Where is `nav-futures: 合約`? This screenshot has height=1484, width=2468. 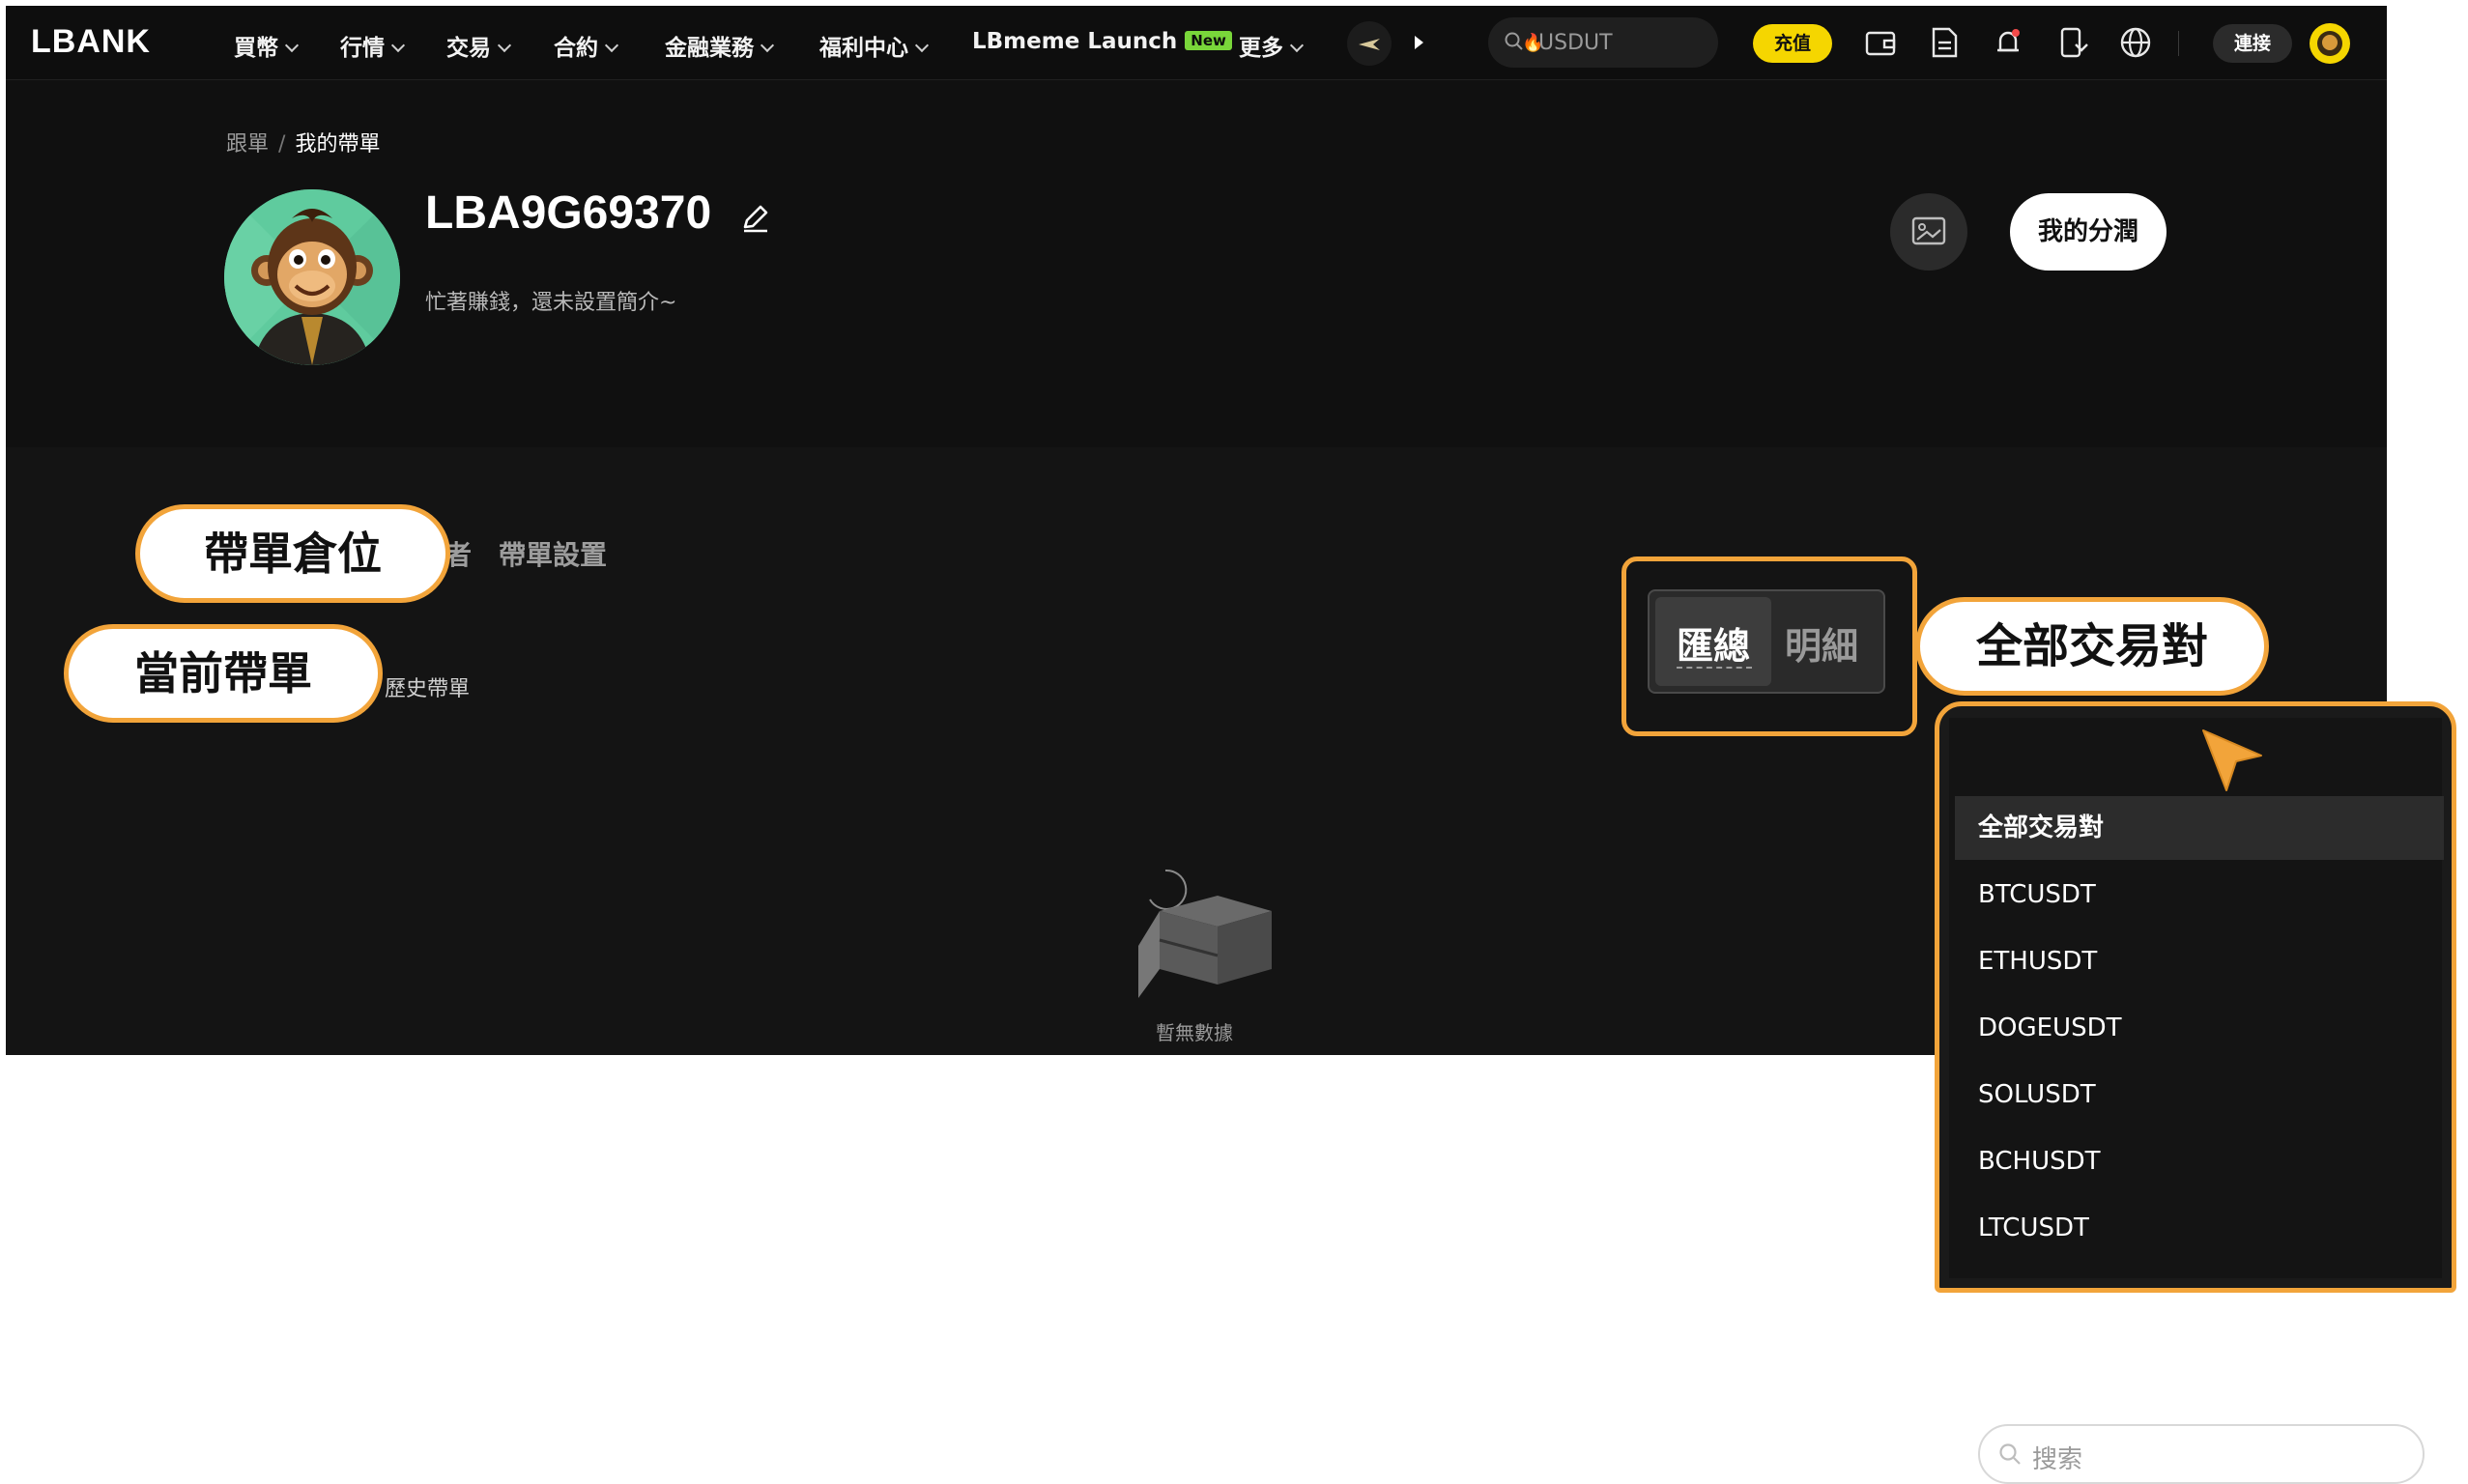
nav-futures: 合約 is located at coordinates (586, 46).